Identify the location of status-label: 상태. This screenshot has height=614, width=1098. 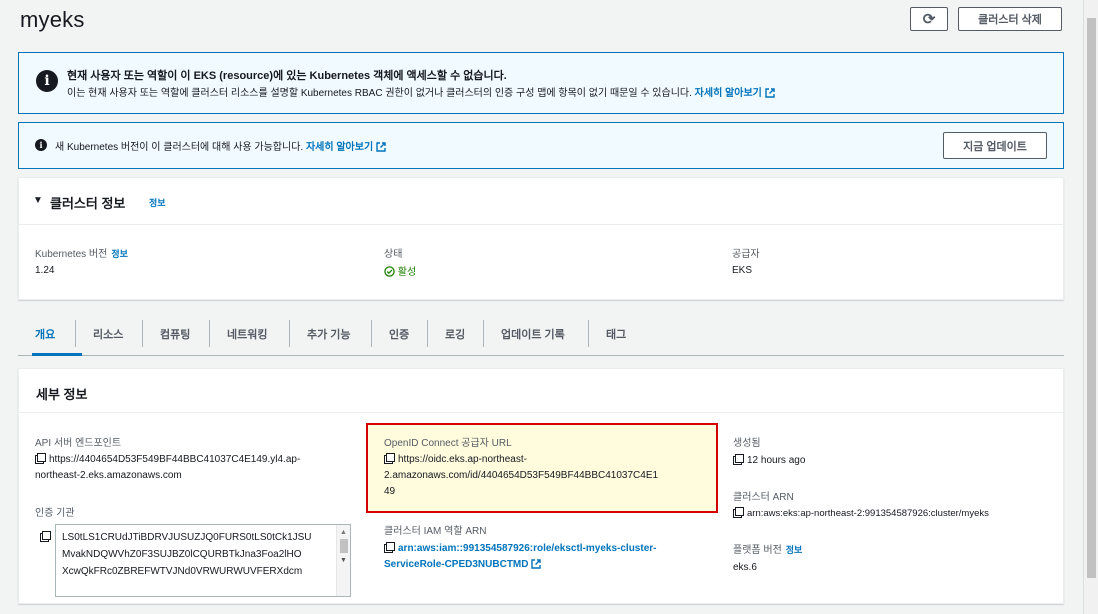
(393, 254).